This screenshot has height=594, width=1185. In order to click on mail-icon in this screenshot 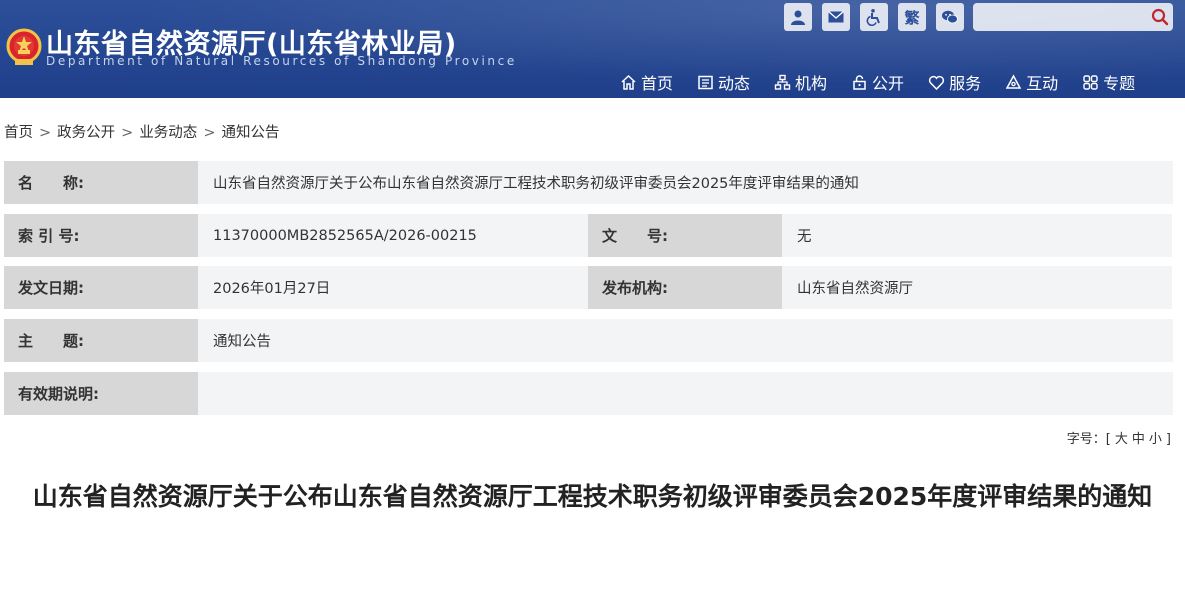, I will do `click(836, 17)`.